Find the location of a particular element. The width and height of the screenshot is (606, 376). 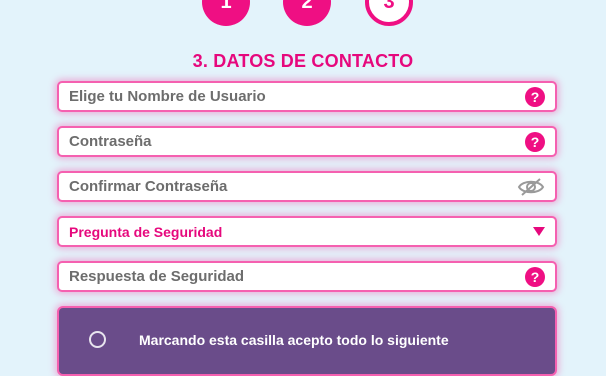

password-placeholder: Contraseña is located at coordinates (110, 141).